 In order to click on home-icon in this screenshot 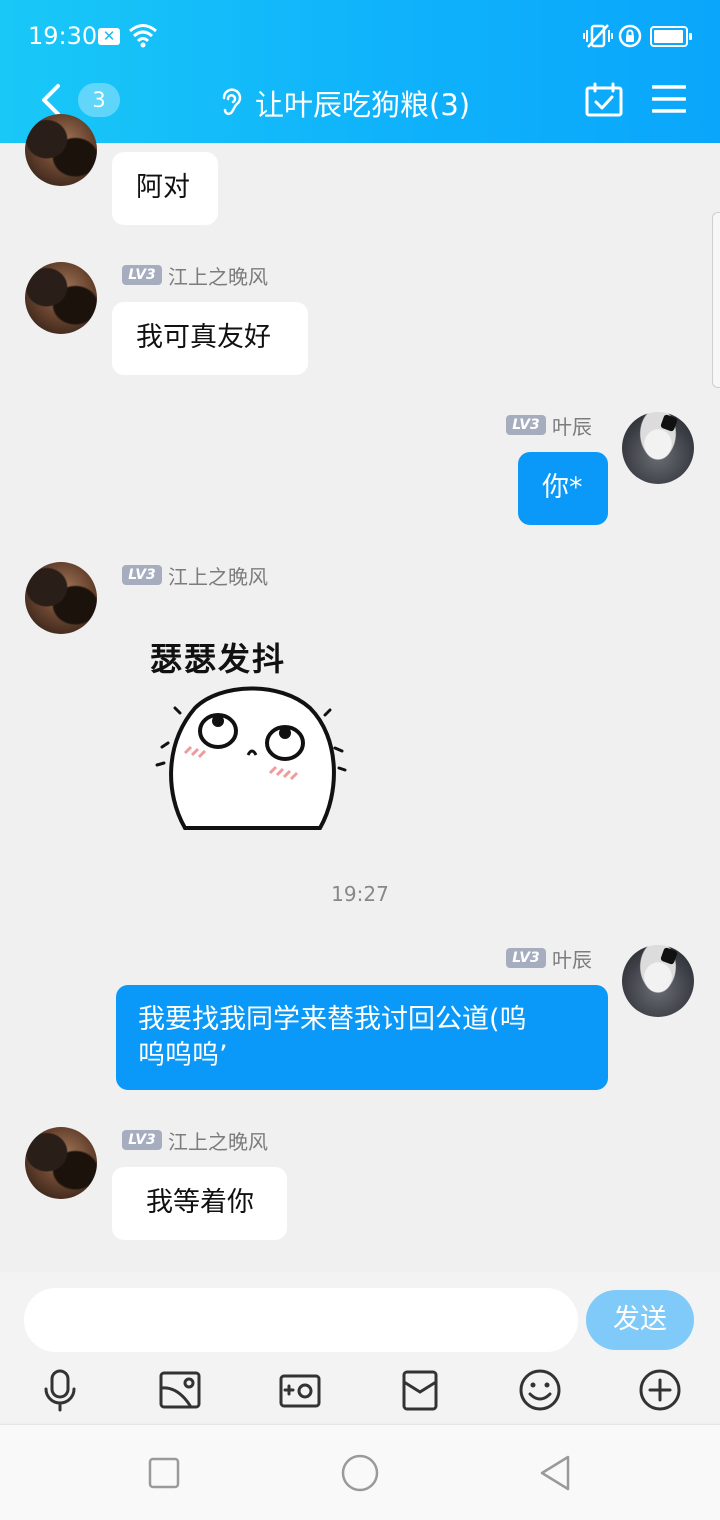, I will do `click(360, 1473)`.